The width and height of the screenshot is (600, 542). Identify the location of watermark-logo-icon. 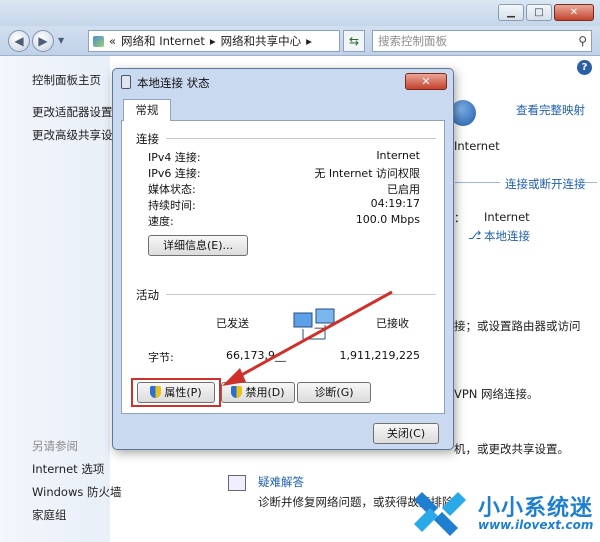
(440, 514).